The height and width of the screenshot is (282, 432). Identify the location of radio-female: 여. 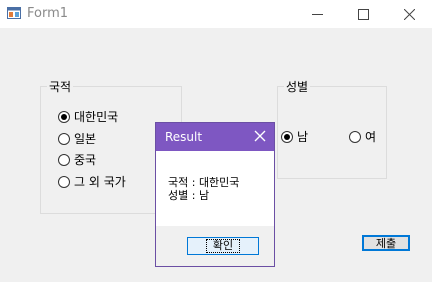
(362, 136).